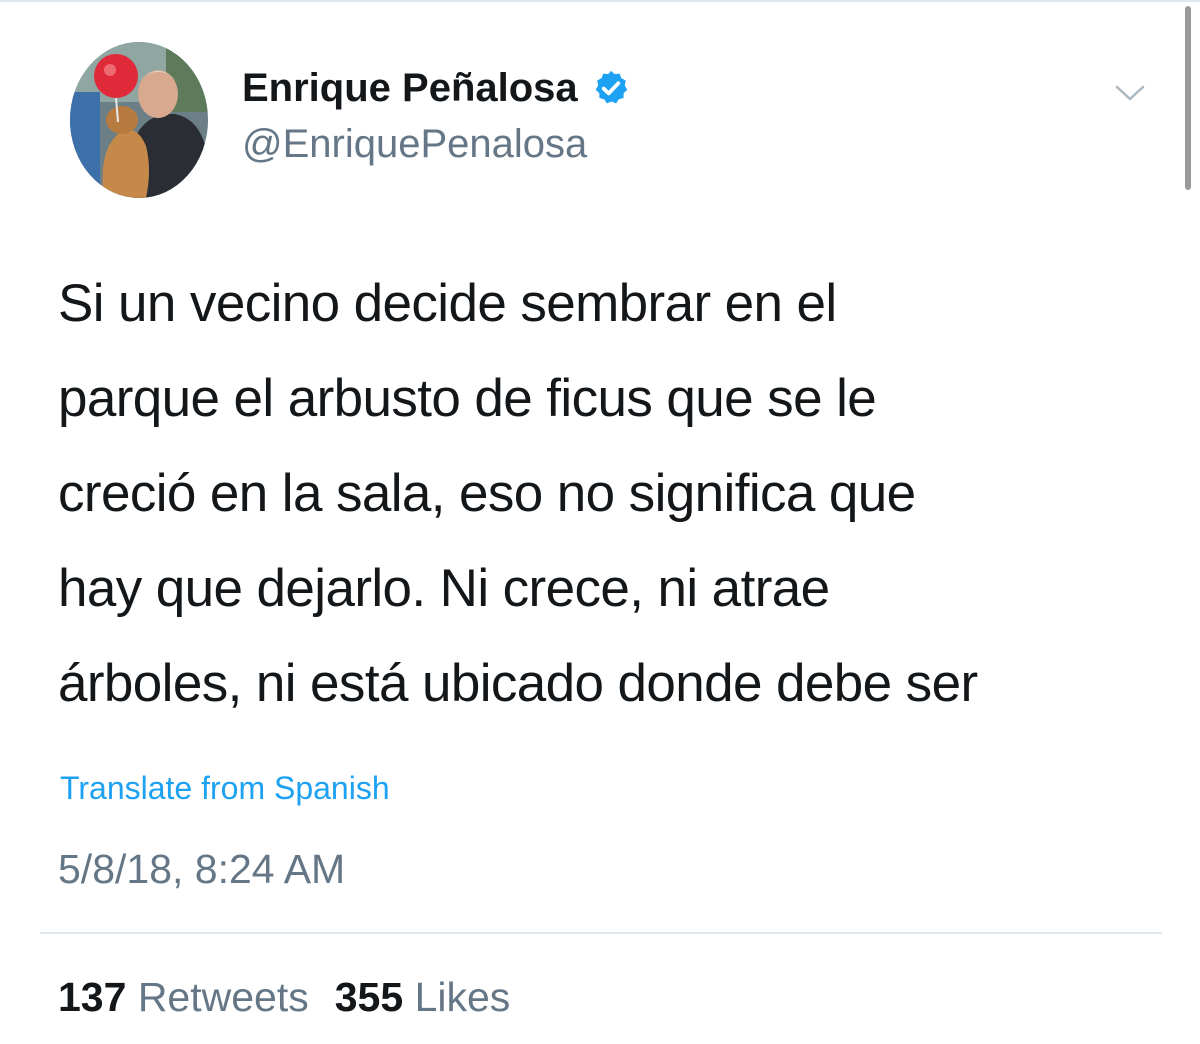 This screenshot has width=1200, height=1044. Describe the element at coordinates (518, 683) in the screenshot. I see `tweet-text-line: árboles, ni está ubicado donde debe ser` at that location.